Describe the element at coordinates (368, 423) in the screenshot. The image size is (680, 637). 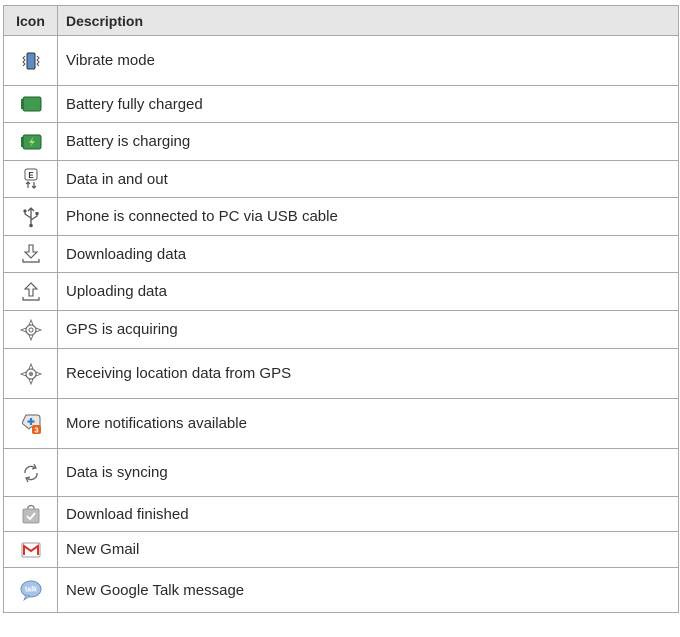
I see `row-description: More notifications available` at that location.